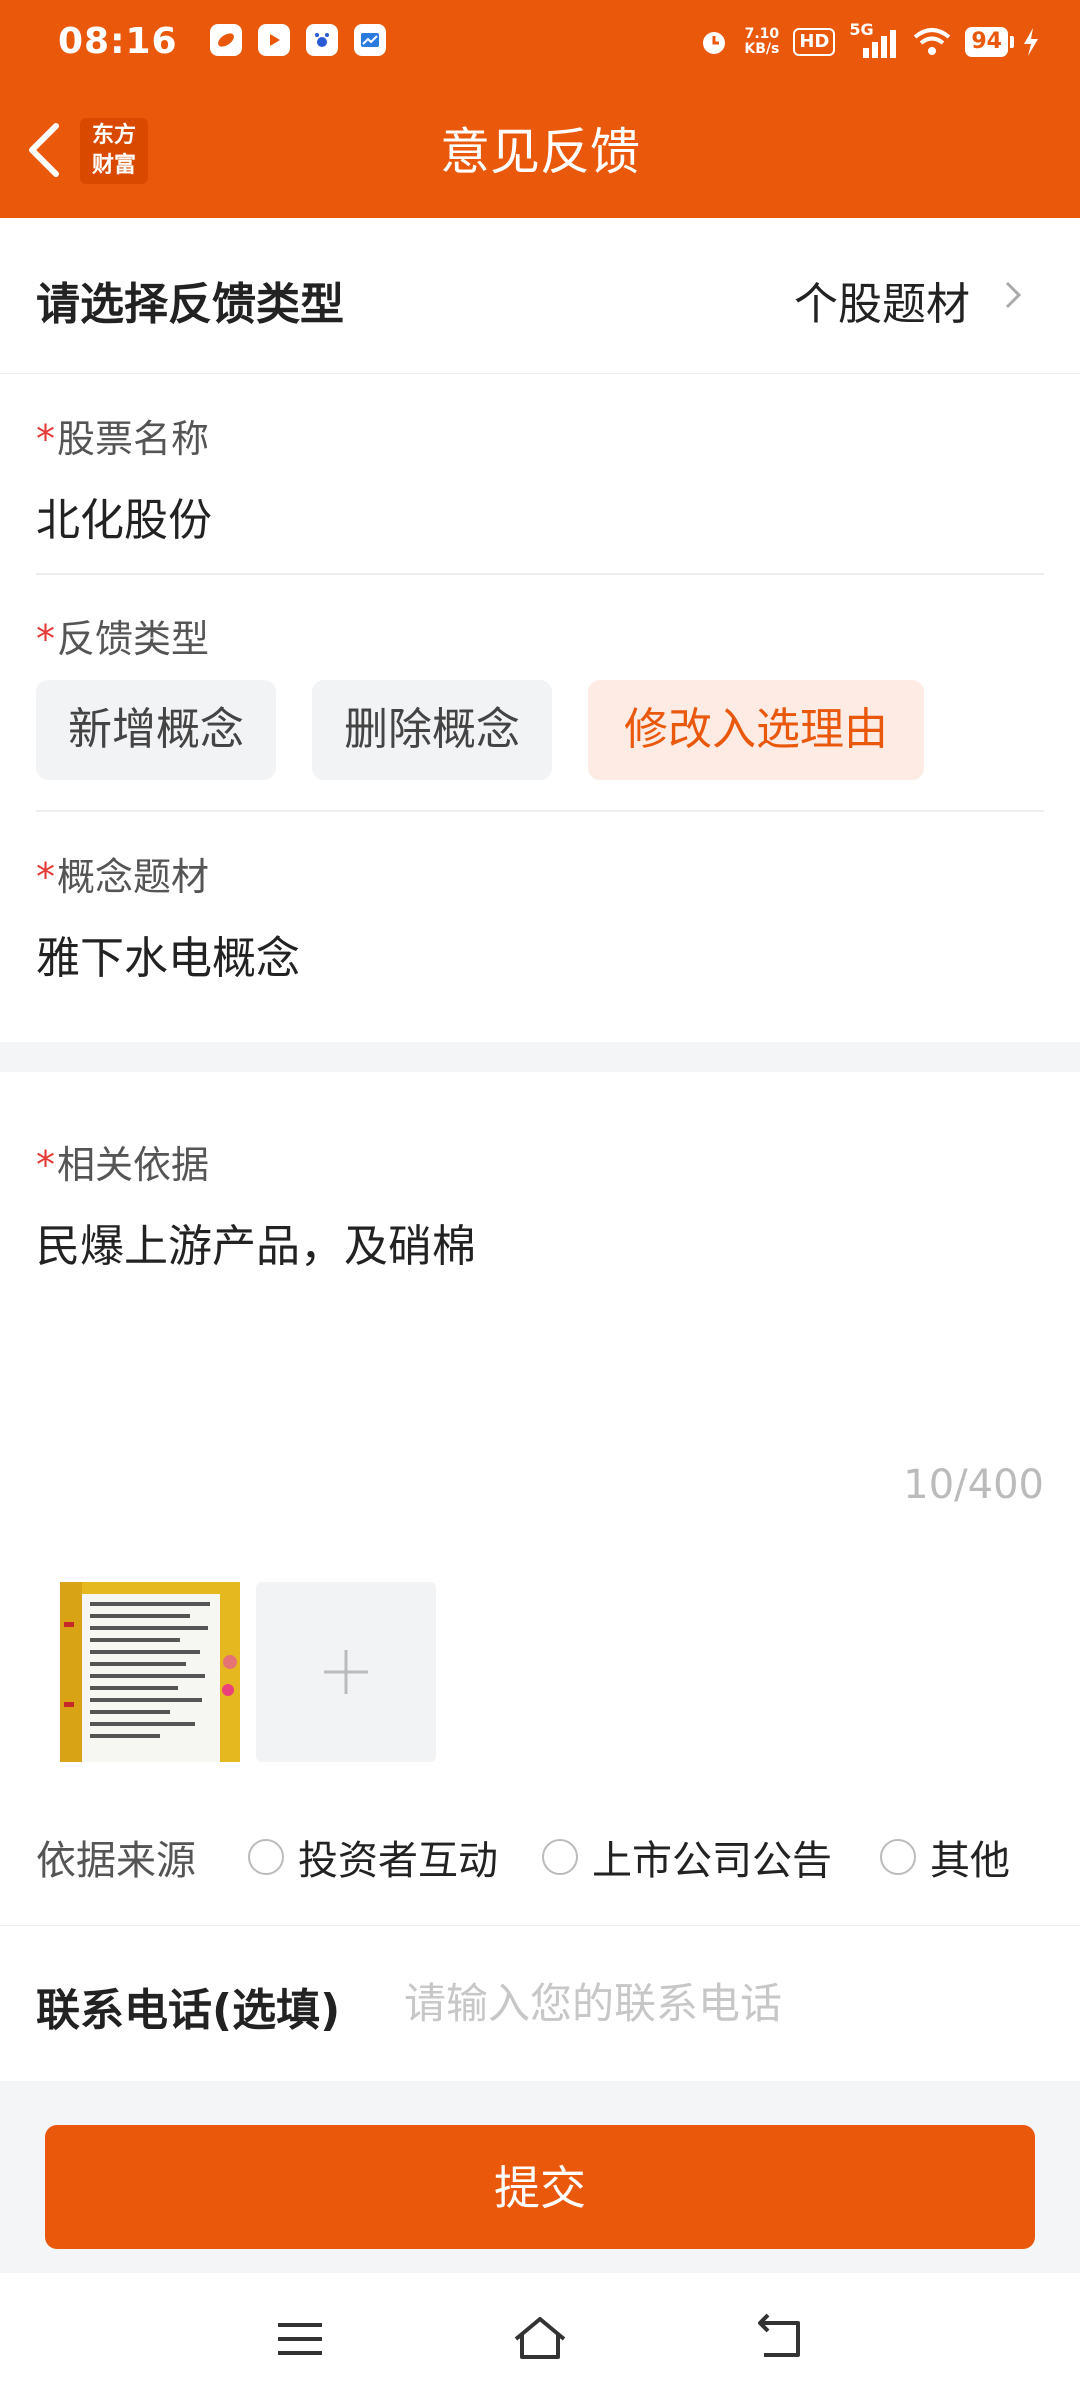 The width and height of the screenshot is (1080, 2400). Describe the element at coordinates (714, 43) in the screenshot. I see `alarm-icon` at that location.